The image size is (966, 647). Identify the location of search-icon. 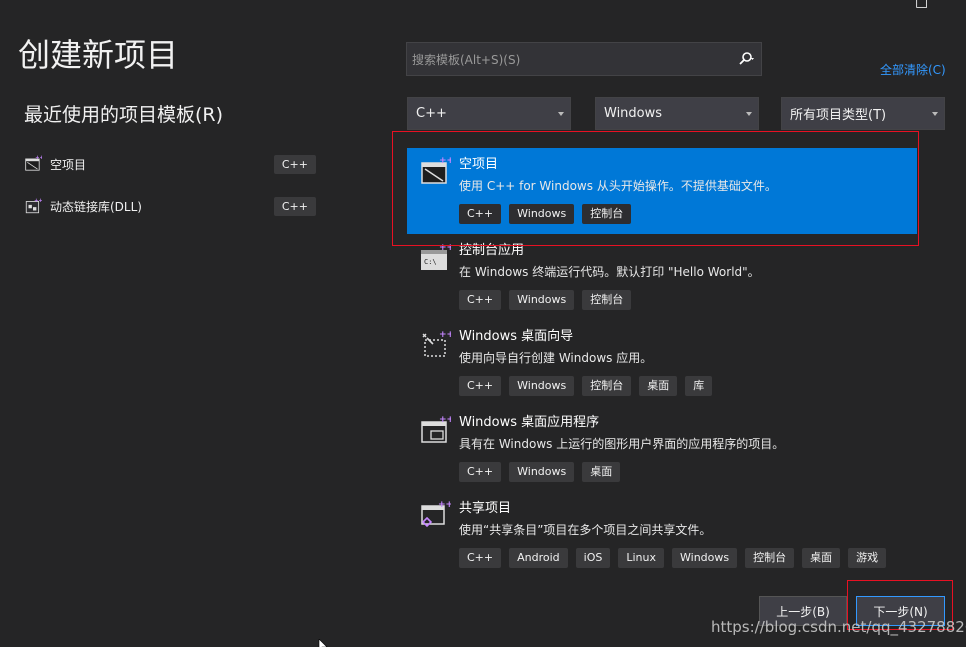
(746, 59).